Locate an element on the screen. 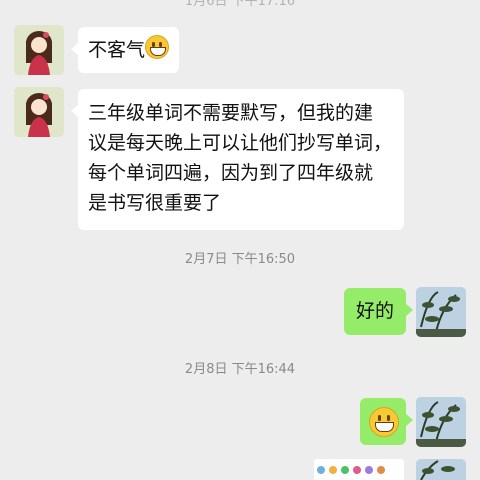 Image resolution: width=480 pixels, height=480 pixels. message-bubble-self: 好的 is located at coordinates (378, 311).